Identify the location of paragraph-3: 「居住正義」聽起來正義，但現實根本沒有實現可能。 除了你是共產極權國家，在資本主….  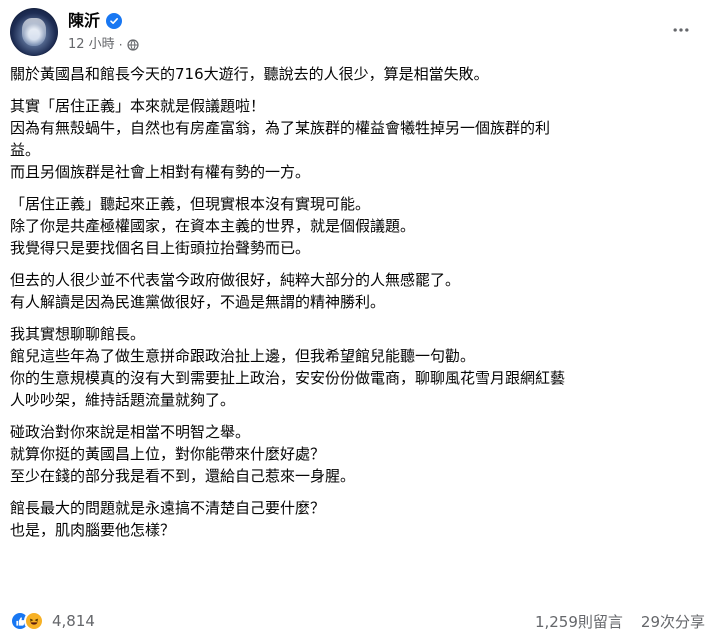
(352, 226).